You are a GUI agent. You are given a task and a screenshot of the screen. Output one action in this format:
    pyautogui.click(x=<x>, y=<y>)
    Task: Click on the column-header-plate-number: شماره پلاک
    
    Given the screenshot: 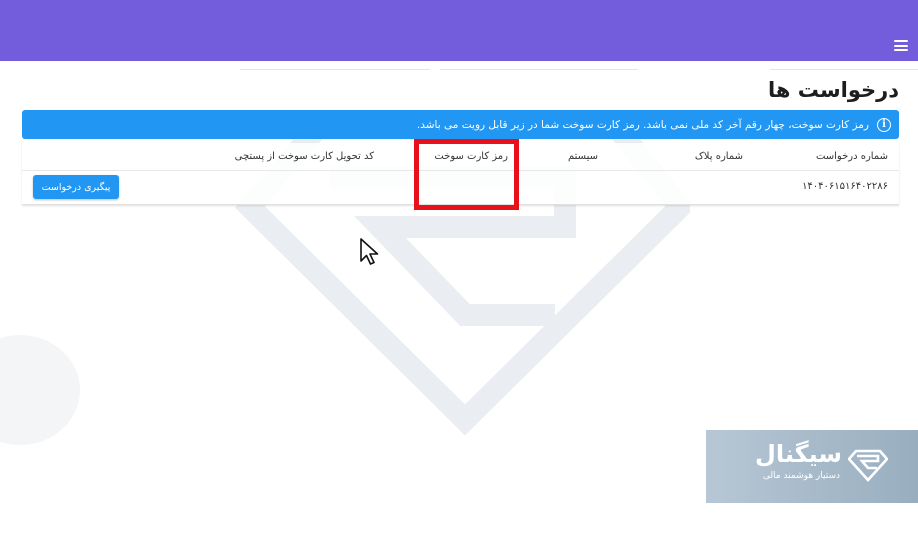 What is the action you would take?
    pyautogui.click(x=718, y=156)
    